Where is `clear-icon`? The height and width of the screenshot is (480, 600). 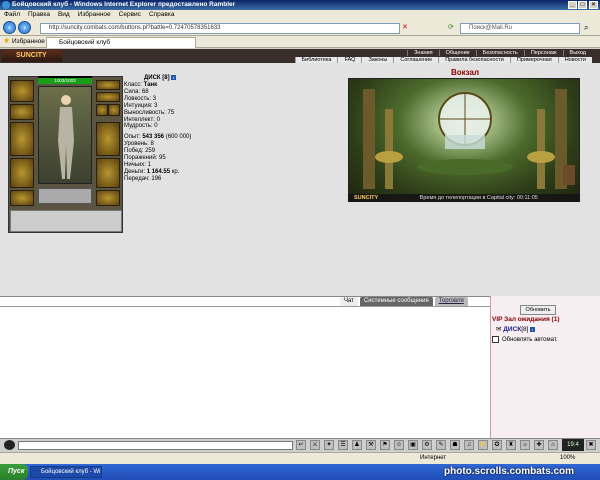 clear-icon is located at coordinates (9, 445).